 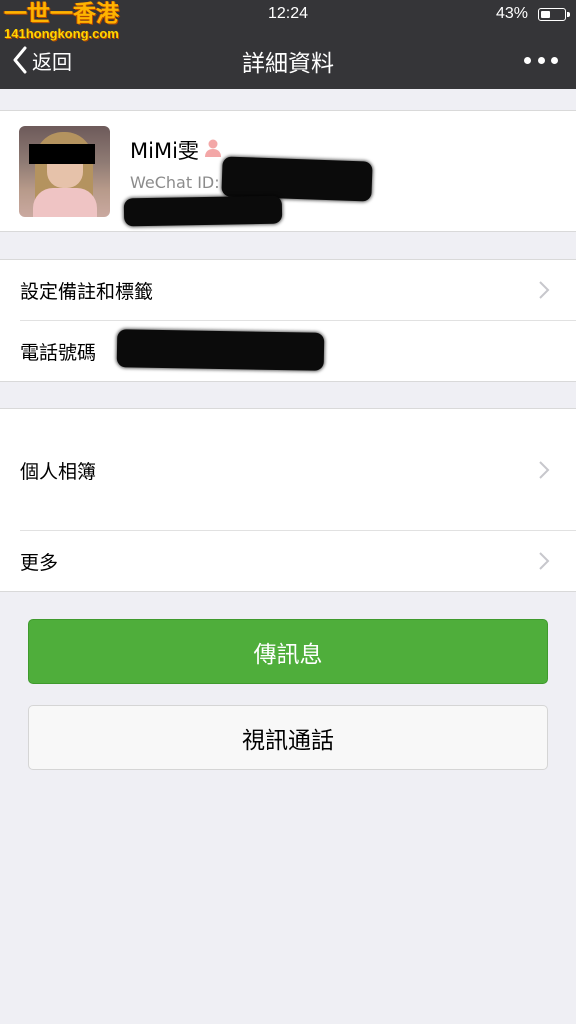 I want to click on navigation-bar: 返回 詳細資料, so click(x=288, y=59).